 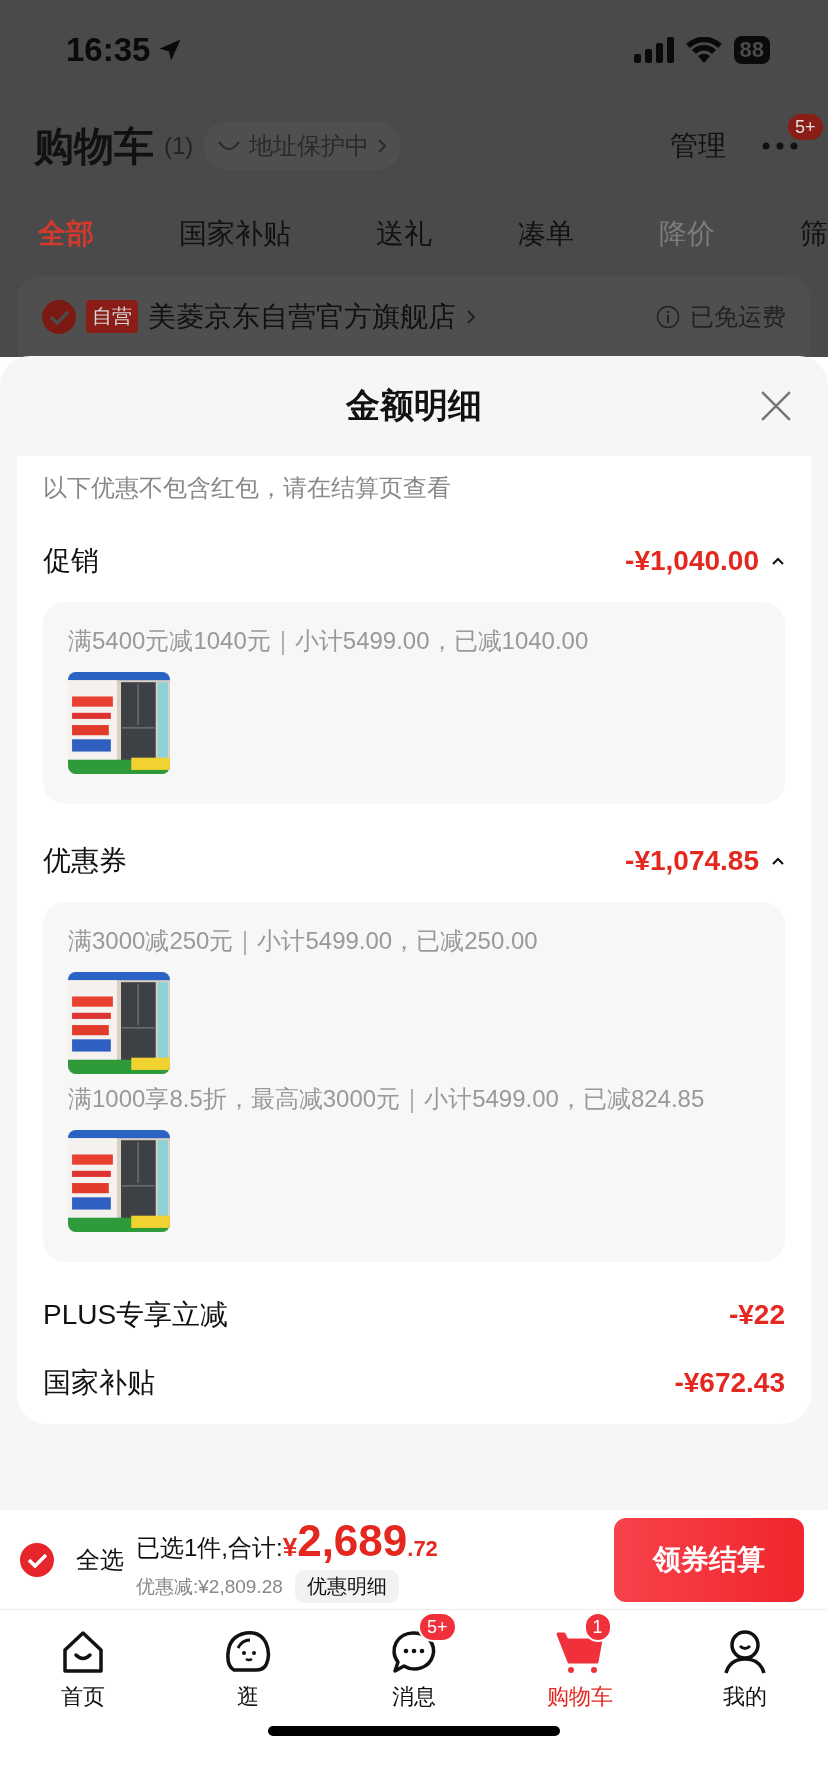 I want to click on discount-amount: -¥1,040.00, so click(x=692, y=561).